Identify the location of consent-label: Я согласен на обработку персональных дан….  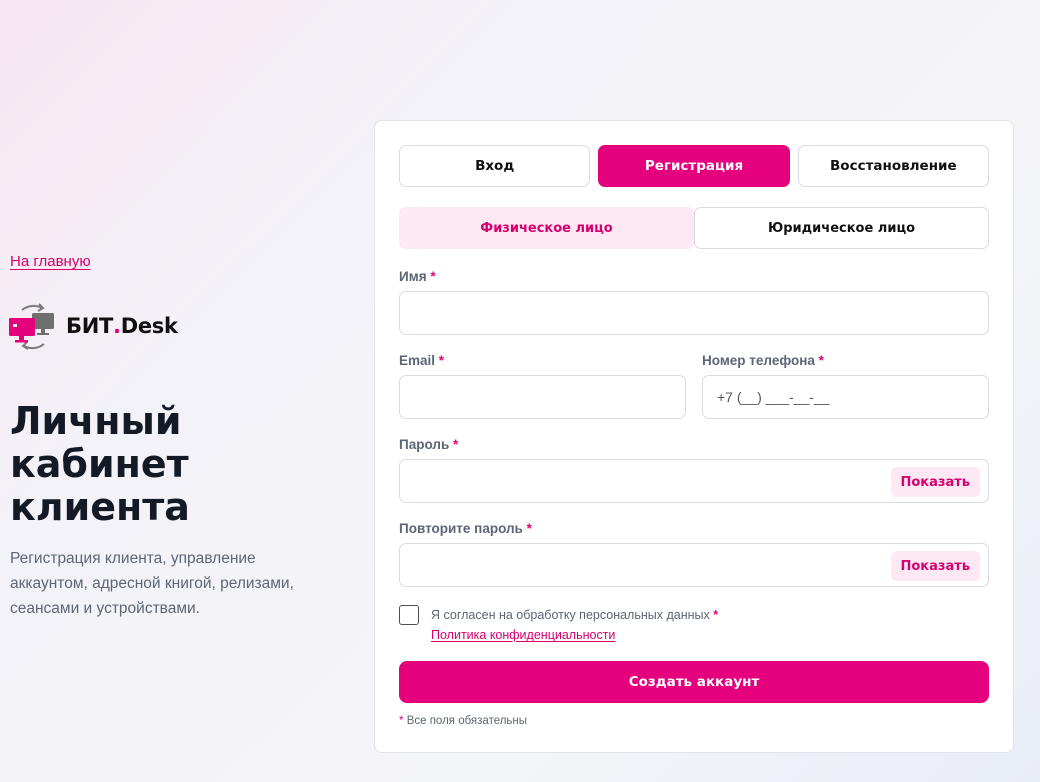
(575, 615).